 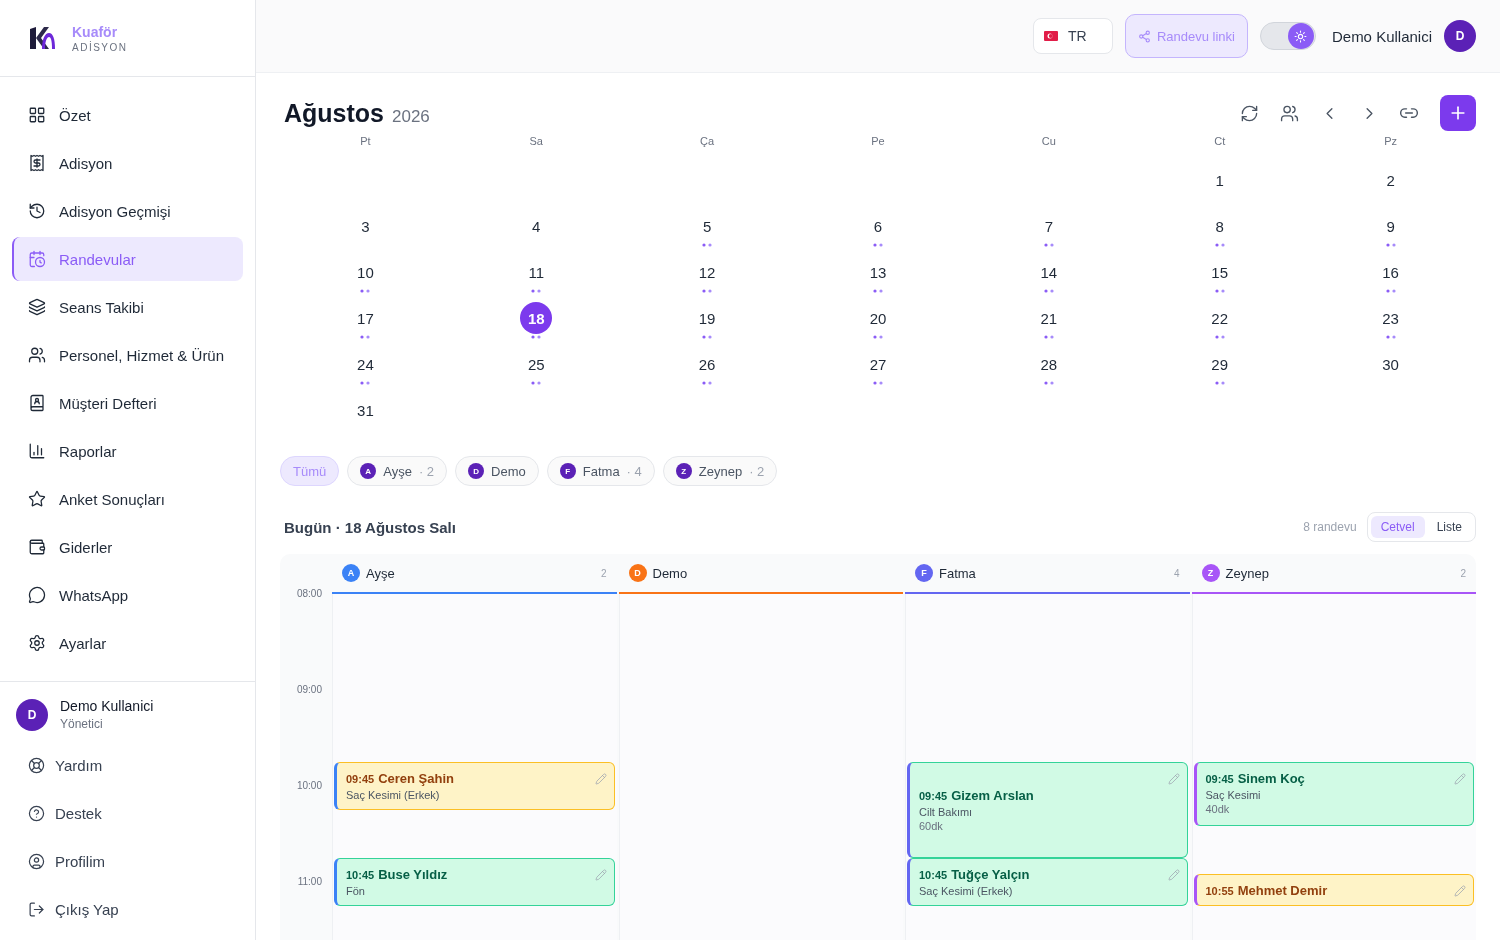 What do you see at coordinates (1048, 226) in the screenshot?
I see `calendar-day: 7` at bounding box center [1048, 226].